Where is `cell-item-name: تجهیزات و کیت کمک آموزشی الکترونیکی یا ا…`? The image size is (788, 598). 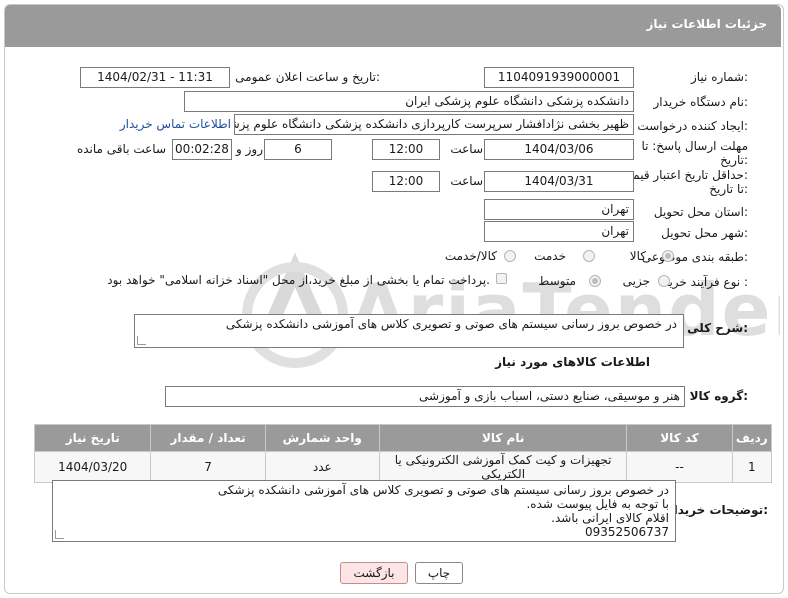 cell-item-name: تجهیزات و کیت کمک آموزشی الکترونیکی یا ا… is located at coordinates (503, 467).